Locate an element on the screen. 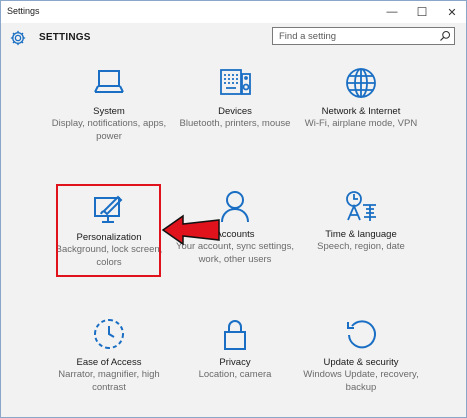  time-language-icon is located at coordinates (361, 206).